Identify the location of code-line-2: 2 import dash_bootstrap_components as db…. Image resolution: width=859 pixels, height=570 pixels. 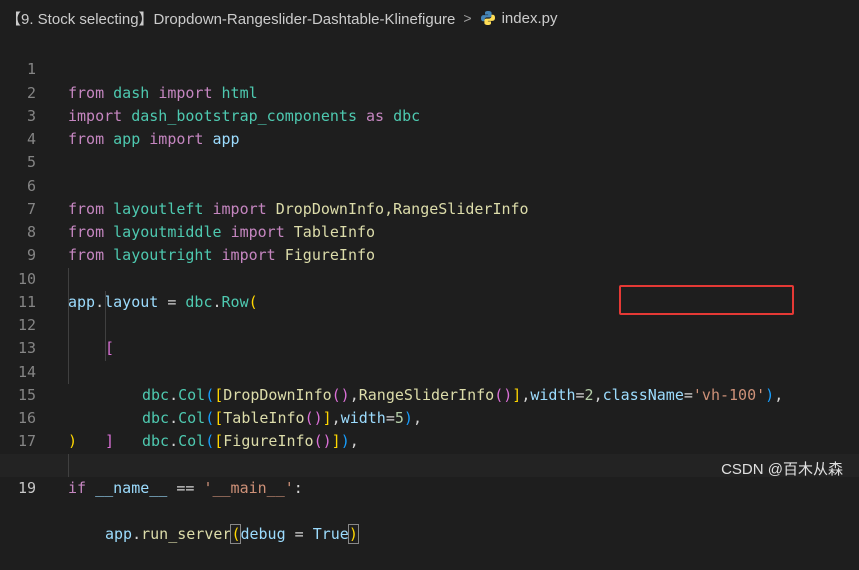
(429, 91).